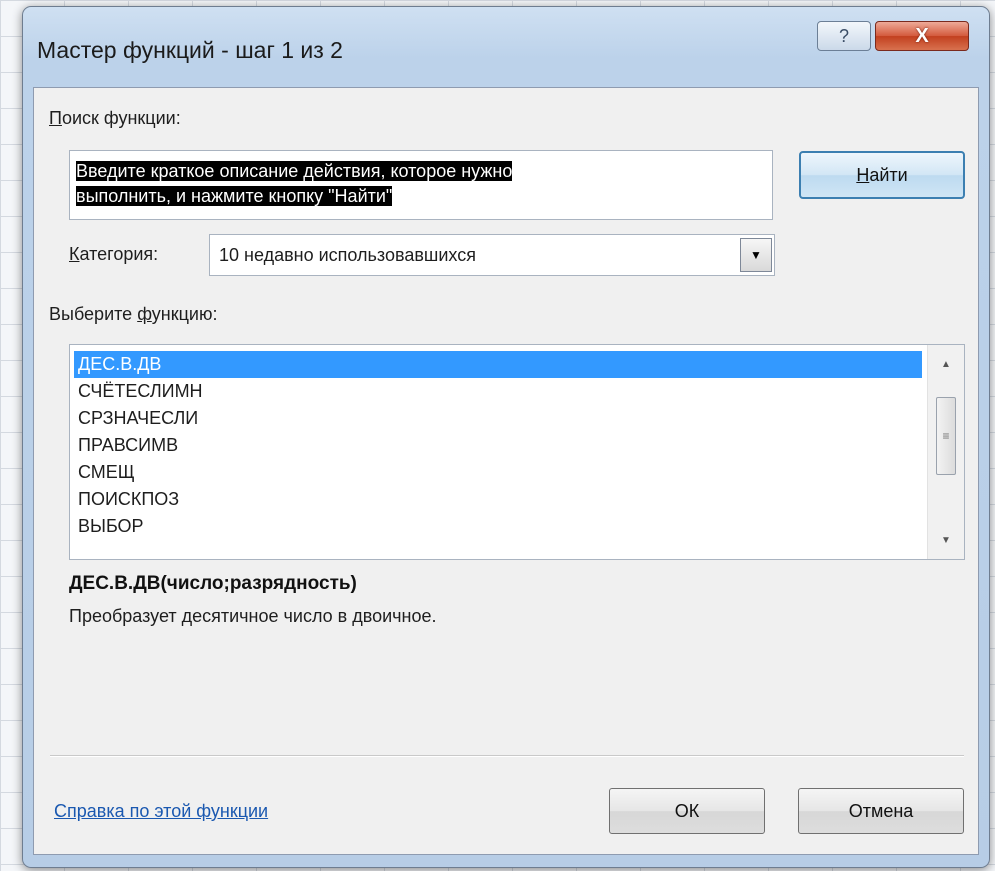 This screenshot has height=871, width=995. Describe the element at coordinates (74, 254) in the screenshot. I see `category-label-accelerator: К` at that location.